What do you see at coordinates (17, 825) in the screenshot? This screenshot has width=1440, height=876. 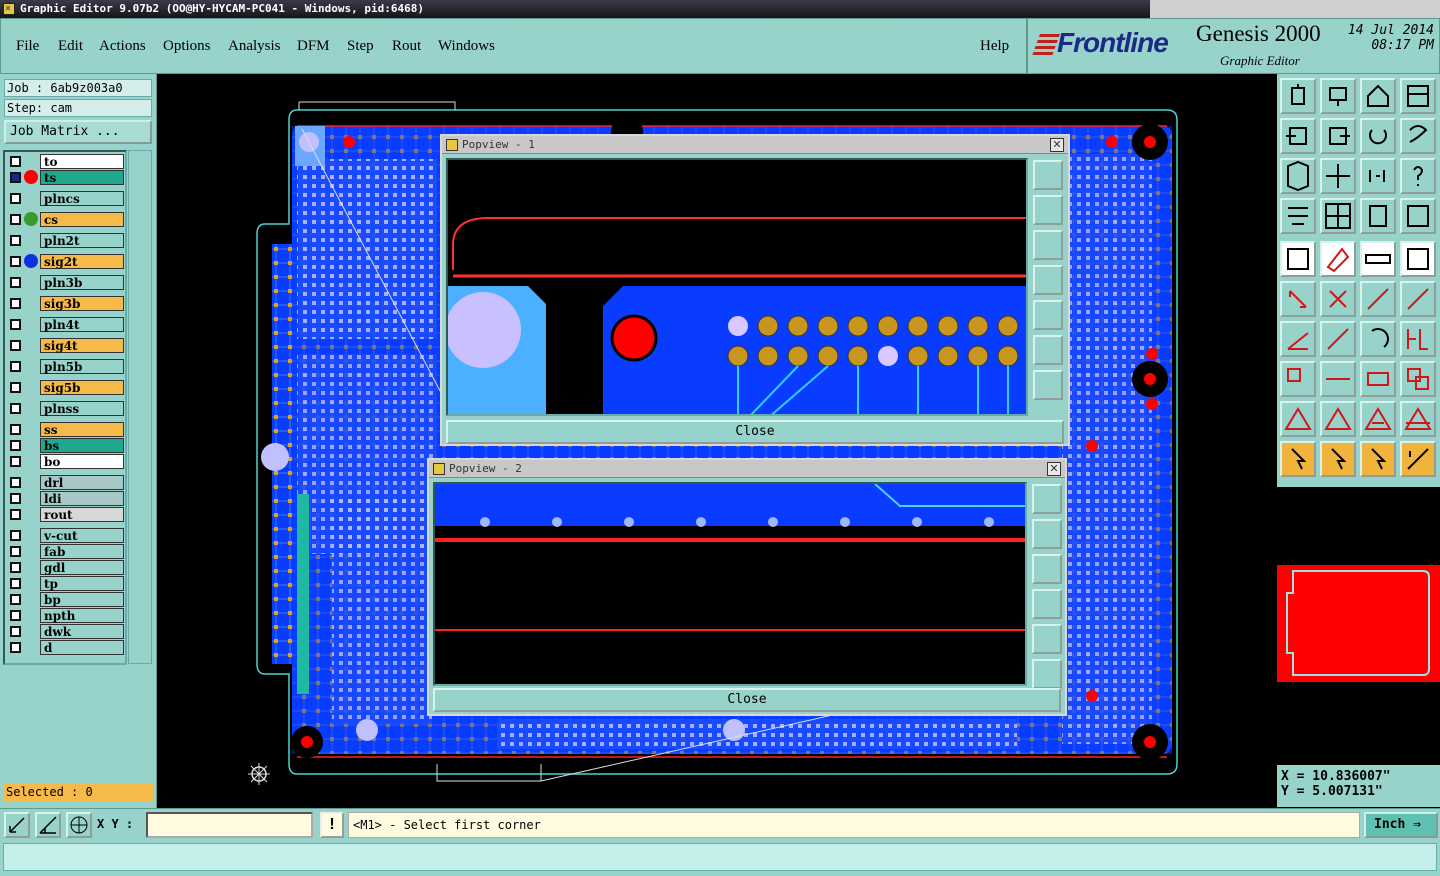 I see `snap-mode-icon` at bounding box center [17, 825].